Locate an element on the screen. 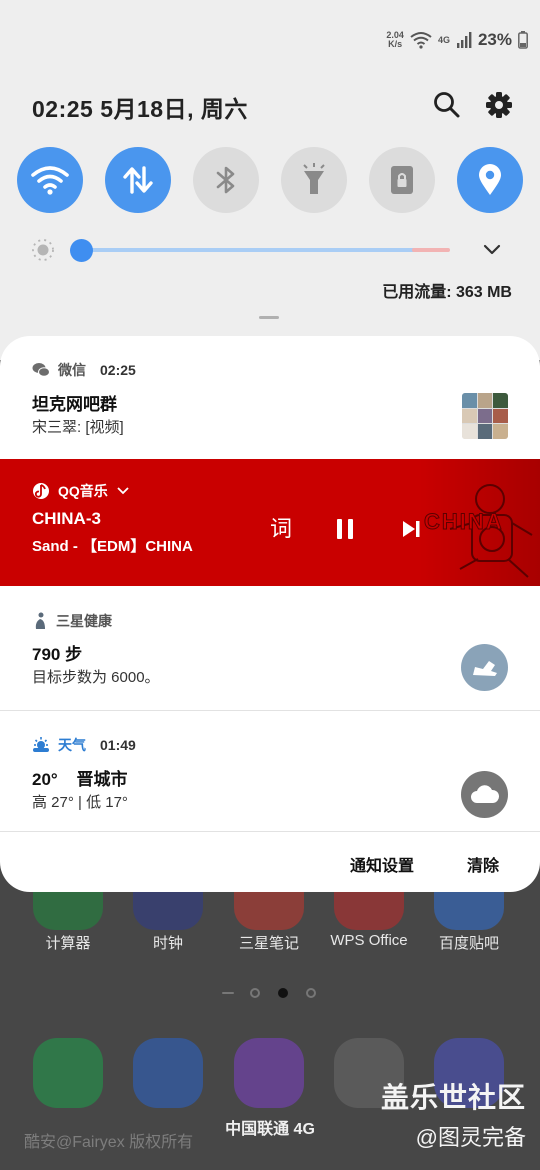 The width and height of the screenshot is (540, 1170). toggle-bluetooth is located at coordinates (226, 180).